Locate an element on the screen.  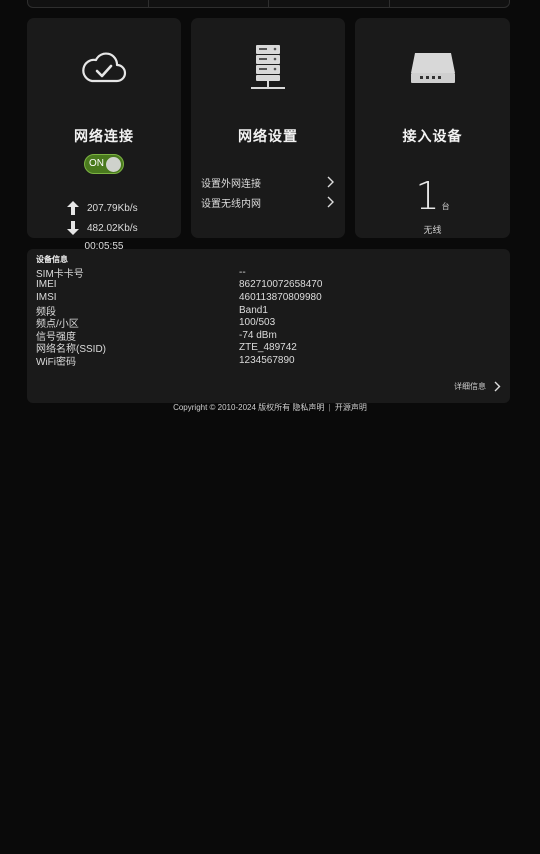
network-connection-title: 网络连接 is located at coordinates (104, 136).